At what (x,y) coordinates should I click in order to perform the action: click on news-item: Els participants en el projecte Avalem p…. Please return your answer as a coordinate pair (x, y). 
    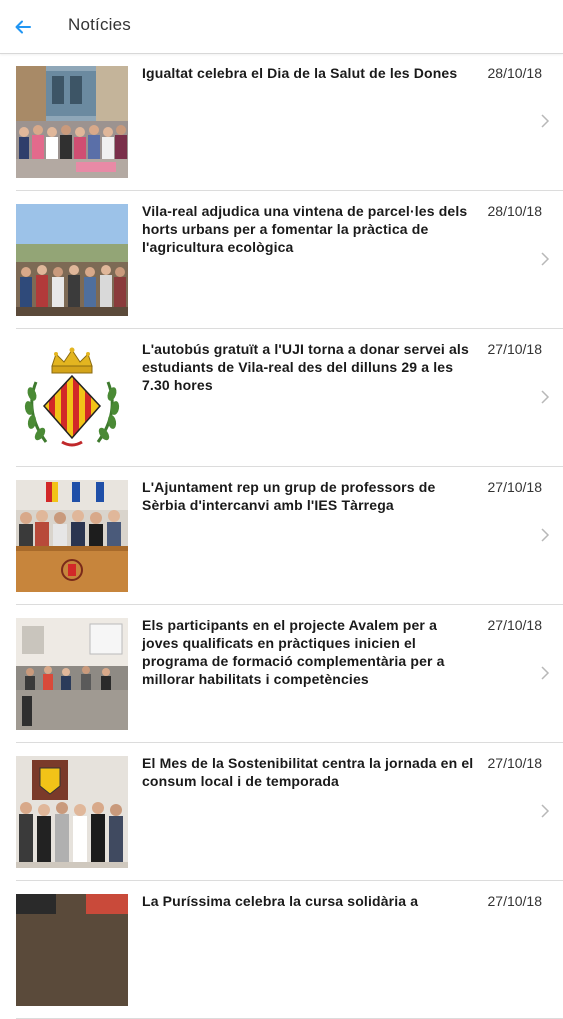
    Looking at the image, I should click on (289, 674).